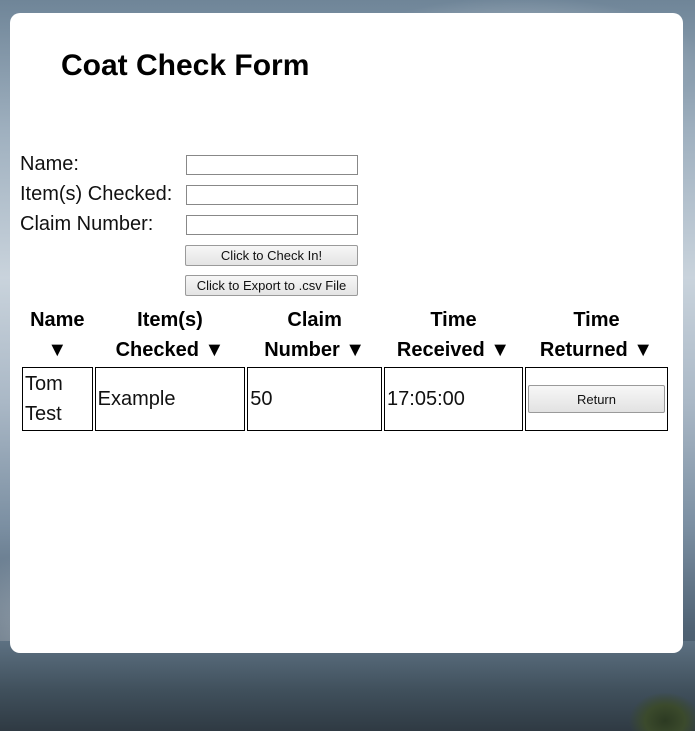 This screenshot has width=695, height=731. What do you see at coordinates (596, 320) in the screenshot?
I see `header-returned-line1: Time` at bounding box center [596, 320].